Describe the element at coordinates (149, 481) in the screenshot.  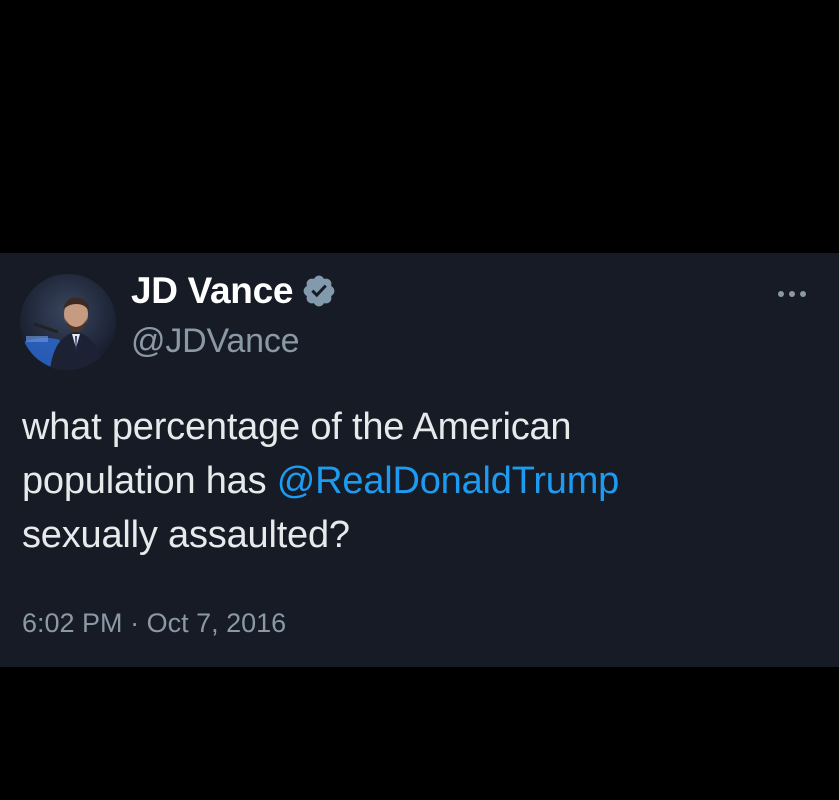
I see `tweet-text-line-2-prefix: population has` at that location.